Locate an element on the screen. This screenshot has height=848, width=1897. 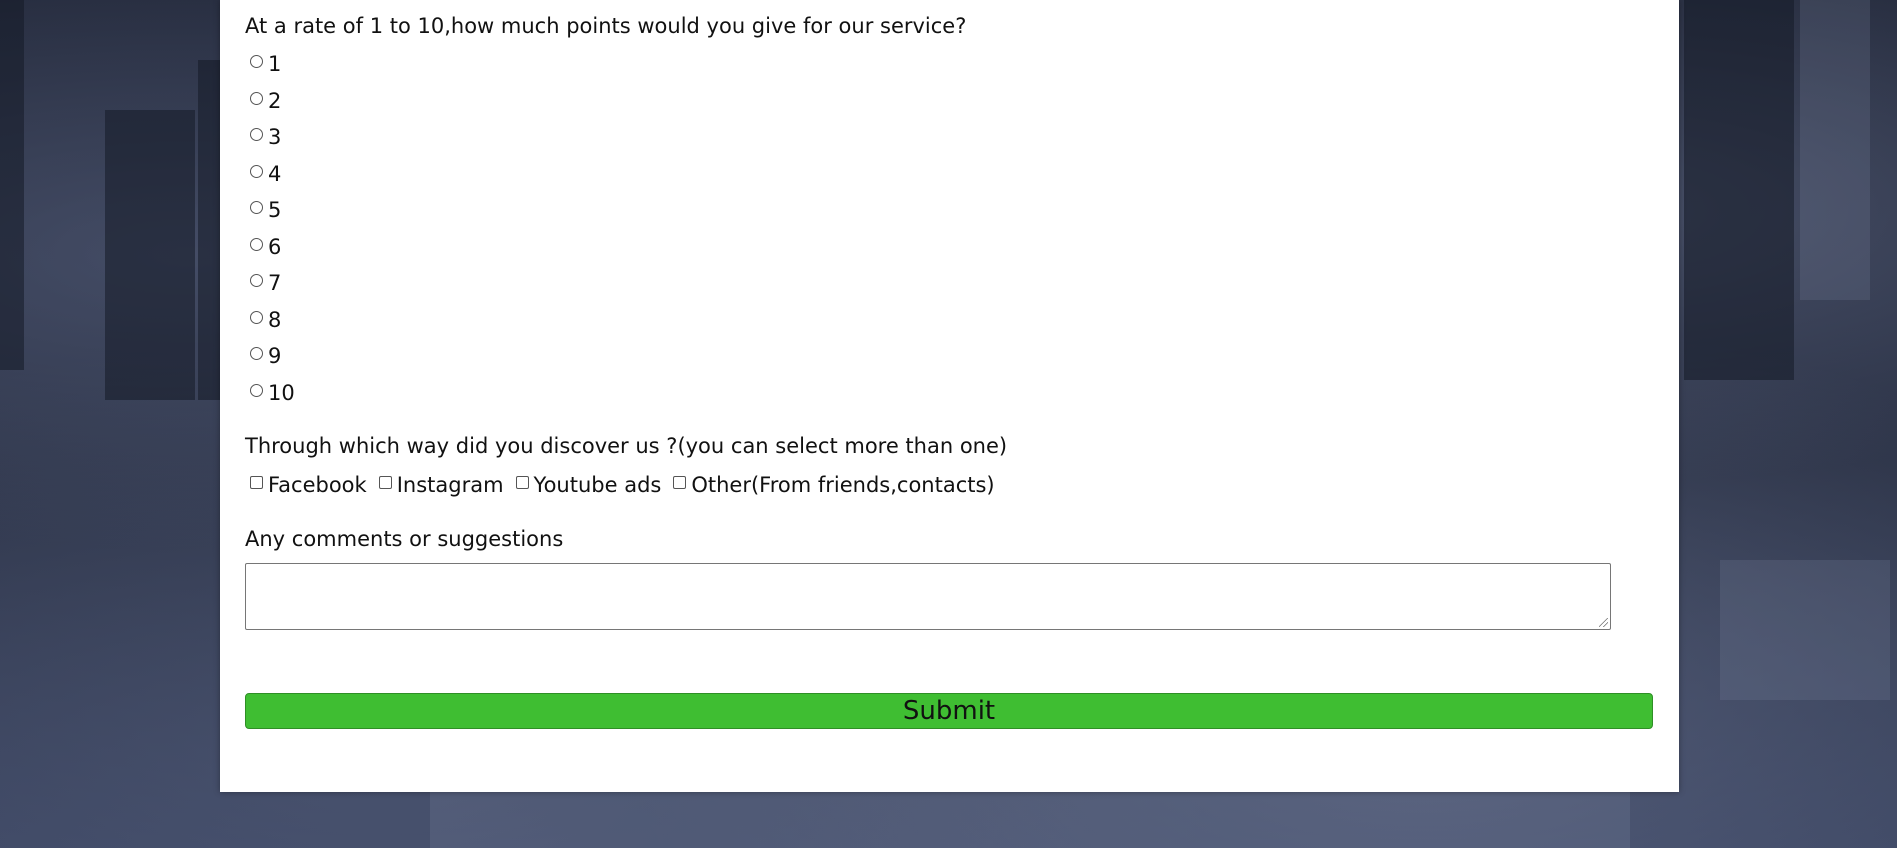
rating-option-label: 10 is located at coordinates (281, 392).